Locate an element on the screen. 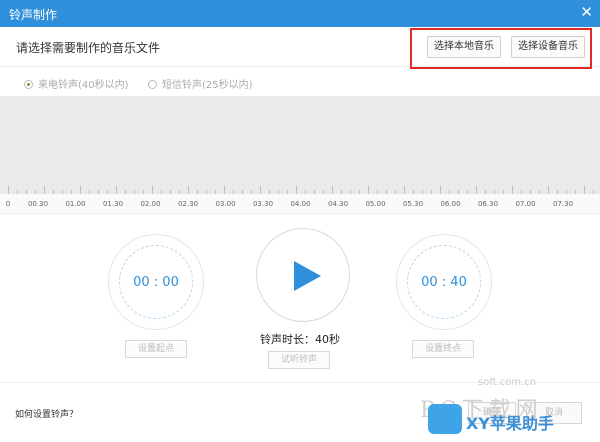  radio-call-ringtone: 来电铃声(40秒以内) is located at coordinates (76, 83).